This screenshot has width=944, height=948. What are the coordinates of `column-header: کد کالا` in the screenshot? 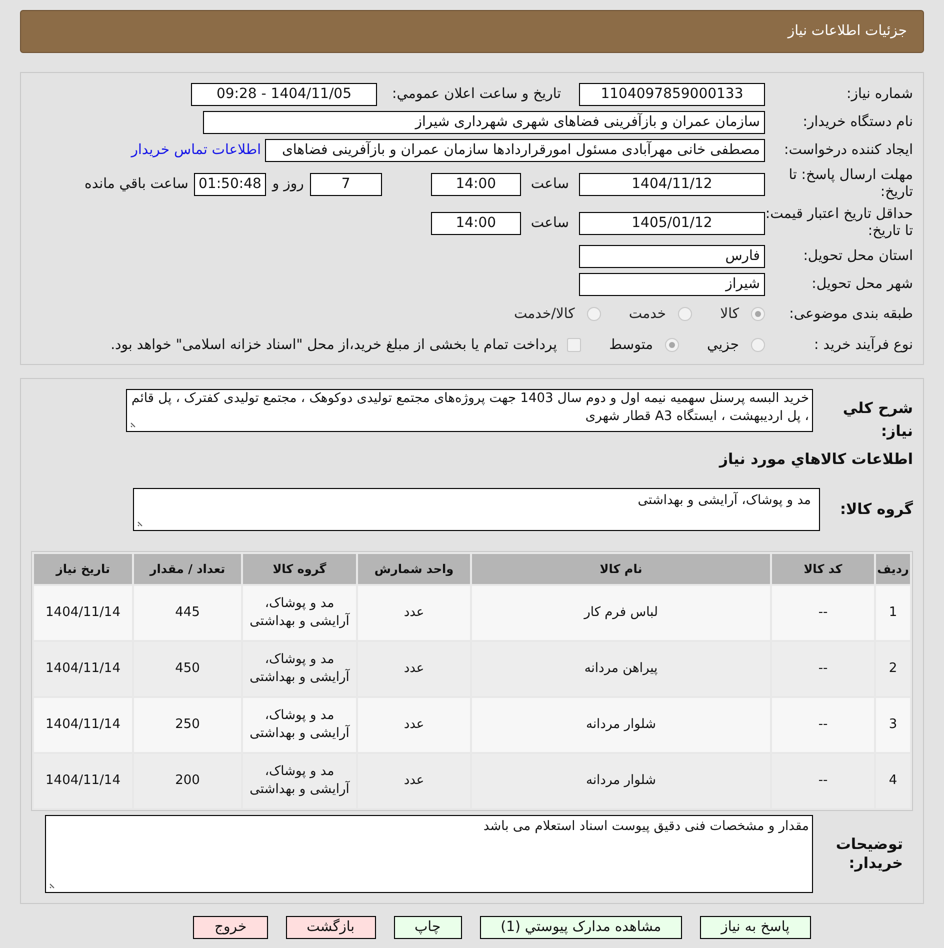 It's located at (823, 569).